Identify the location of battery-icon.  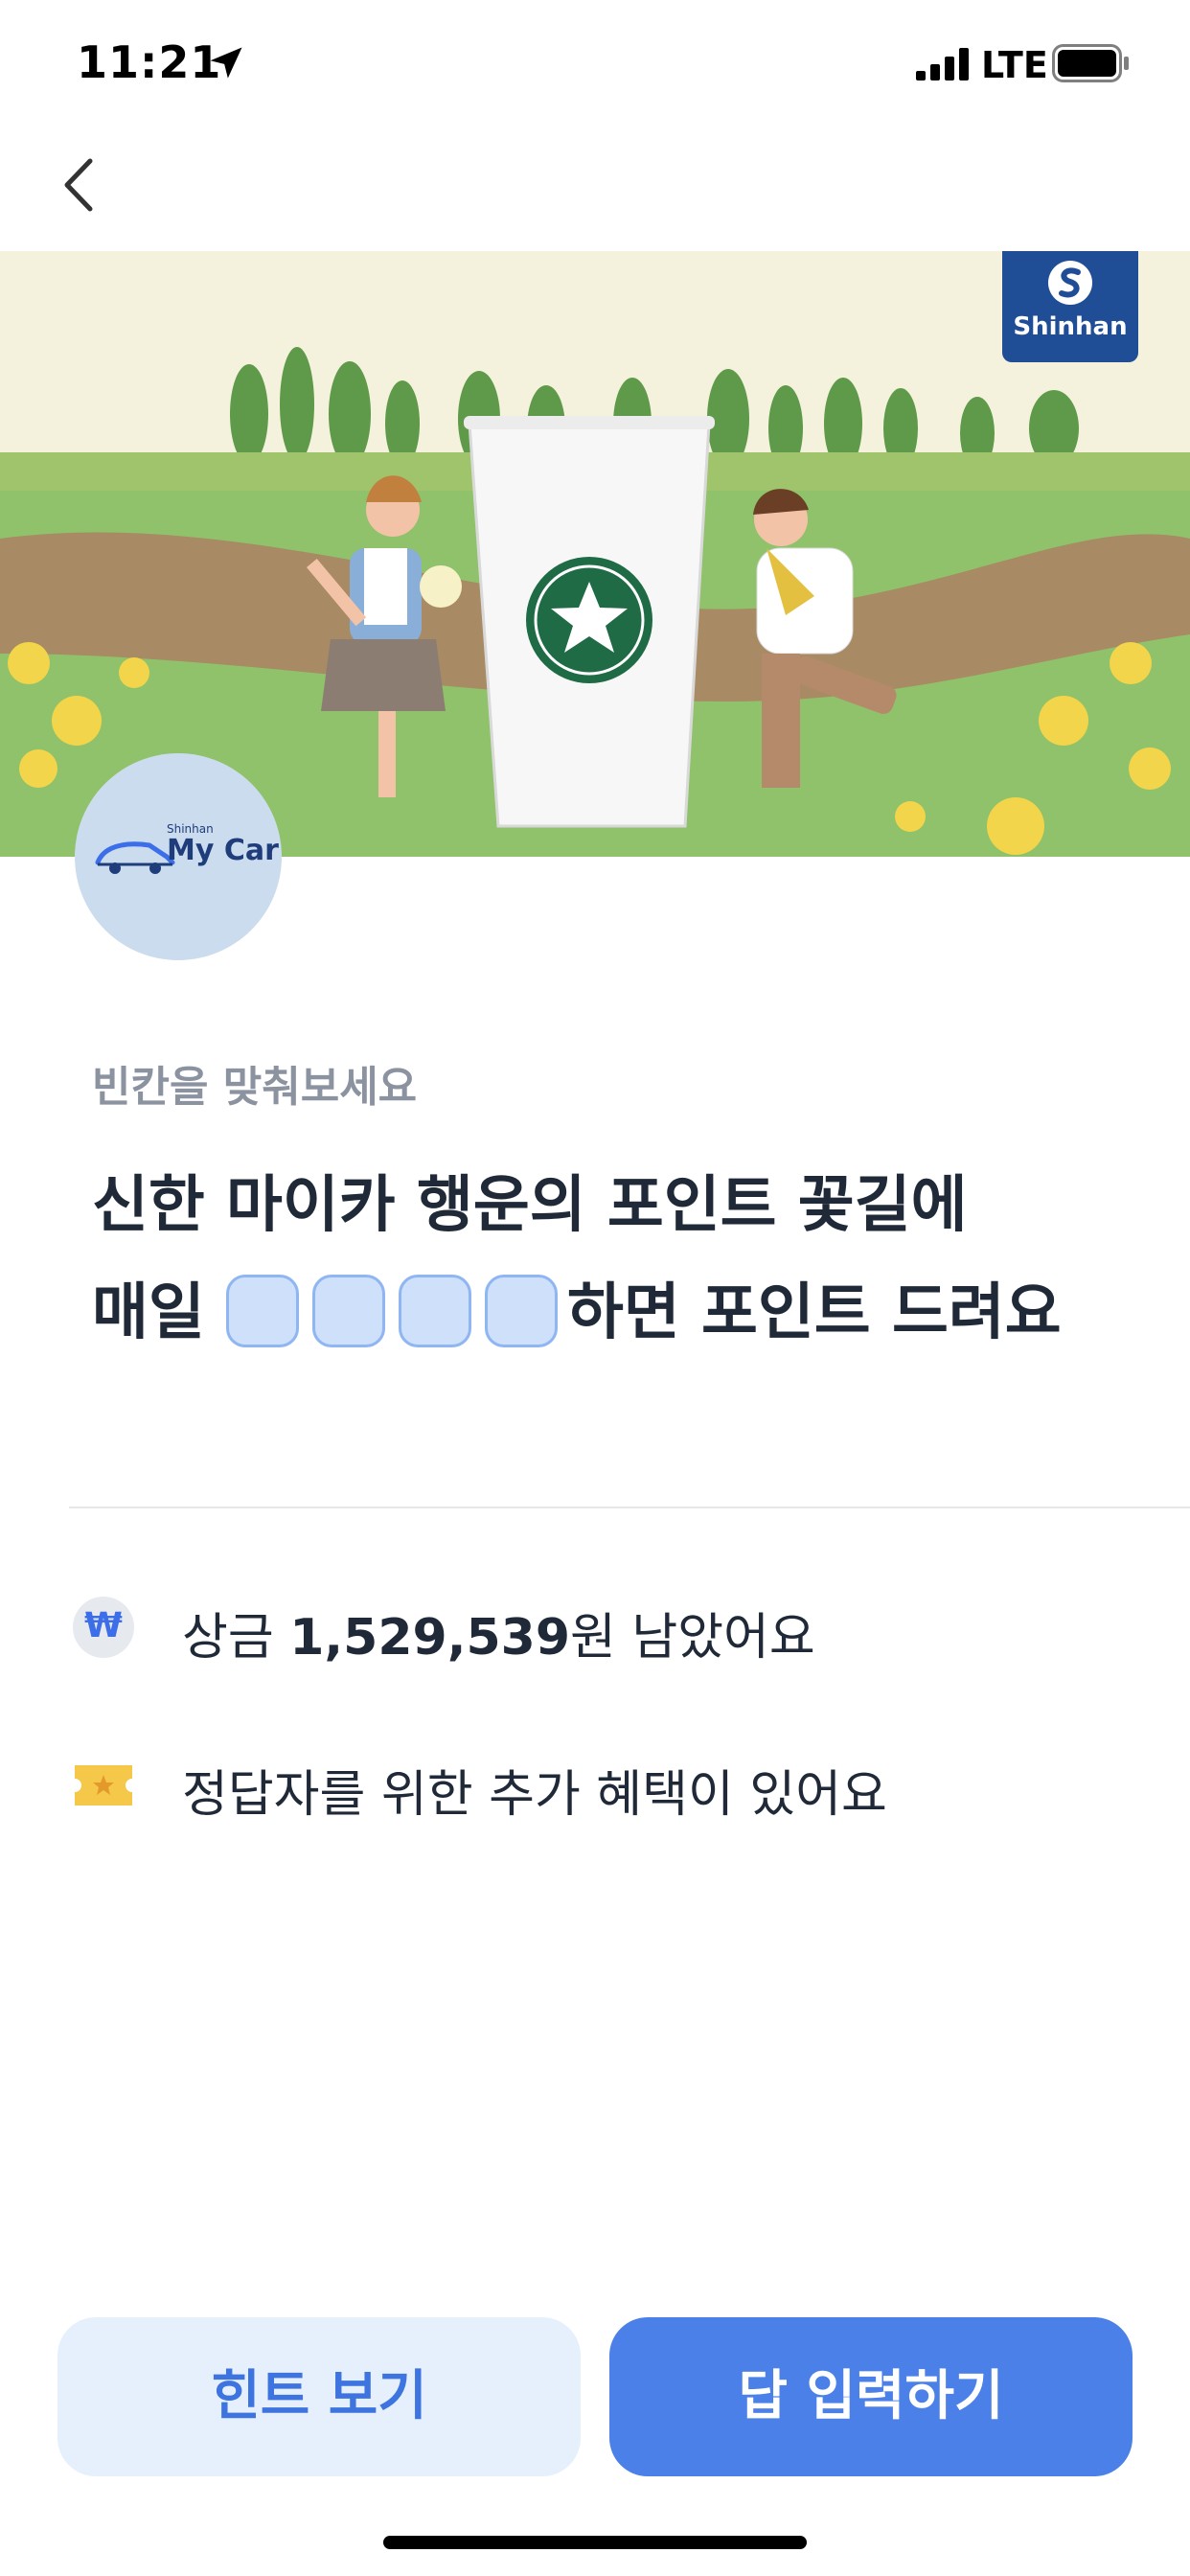
(1091, 63).